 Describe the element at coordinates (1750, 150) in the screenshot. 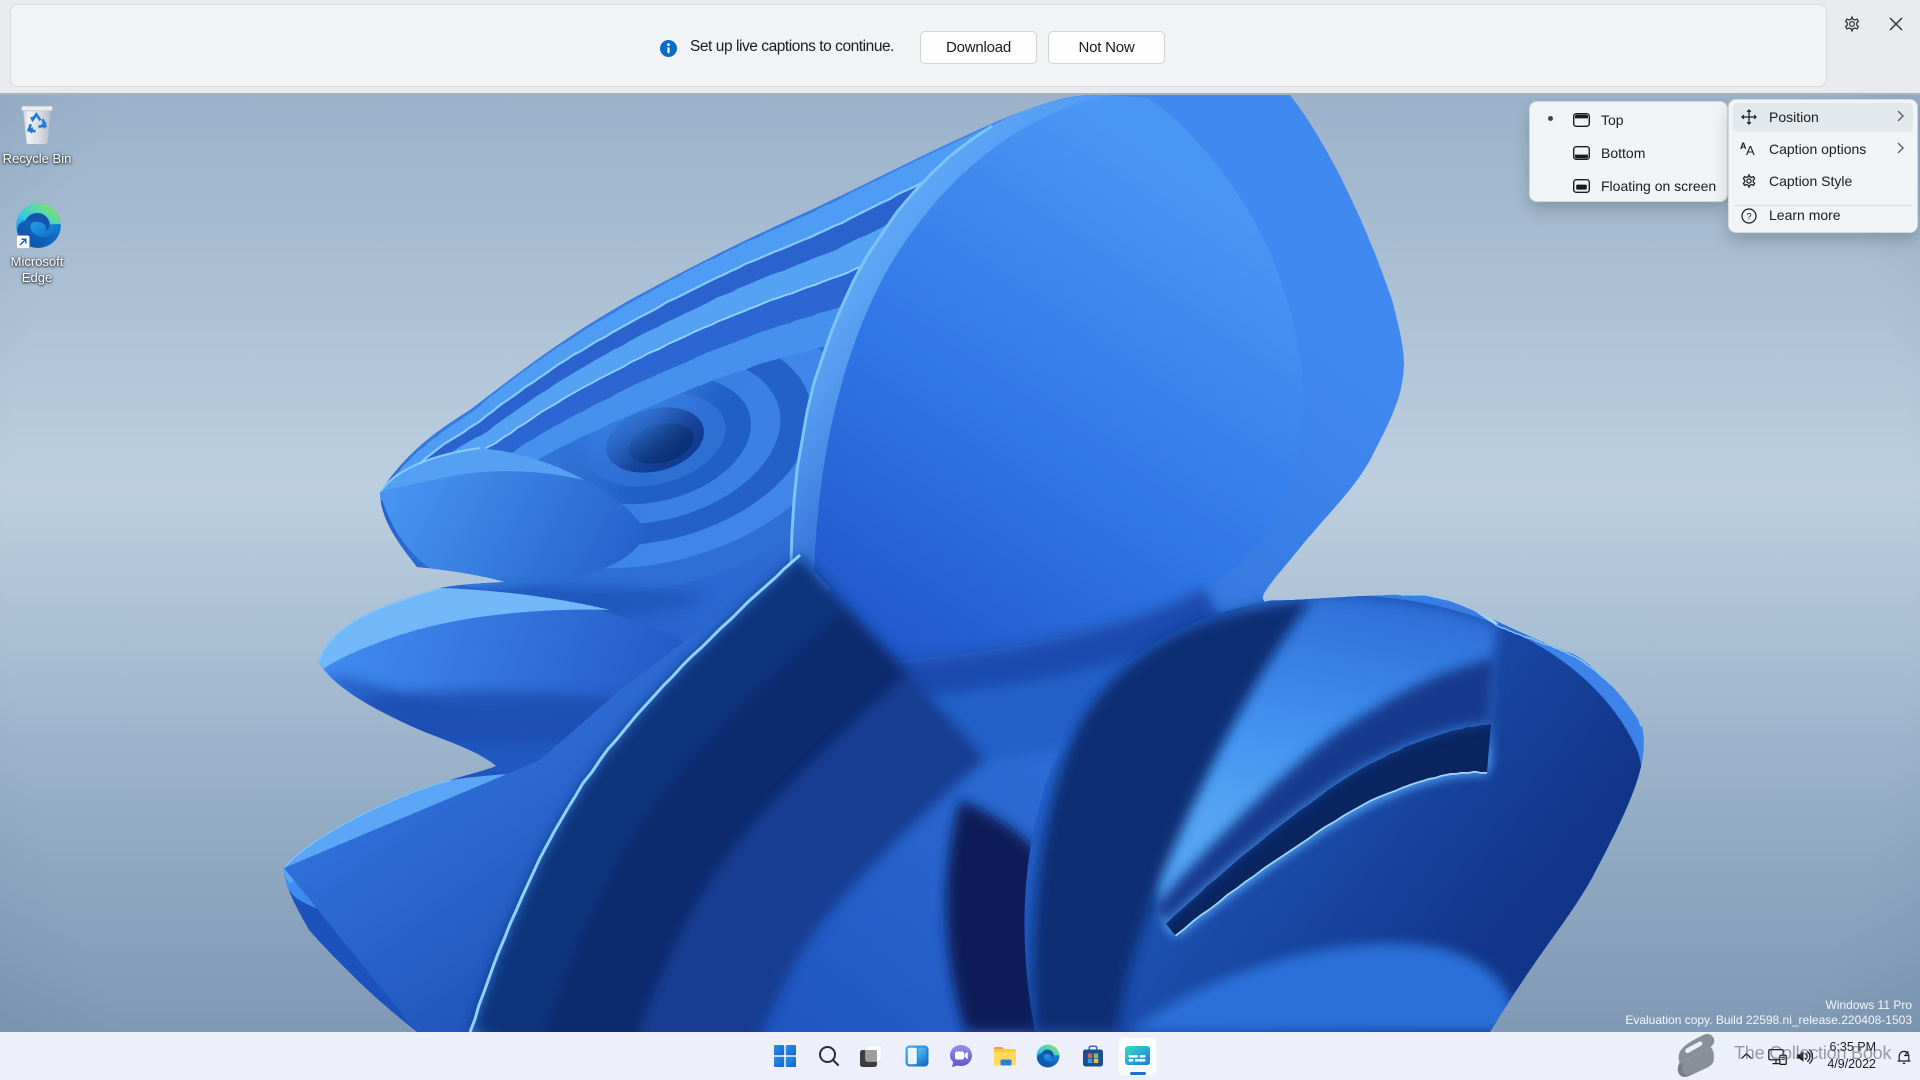

I see `svg-text: A` at that location.